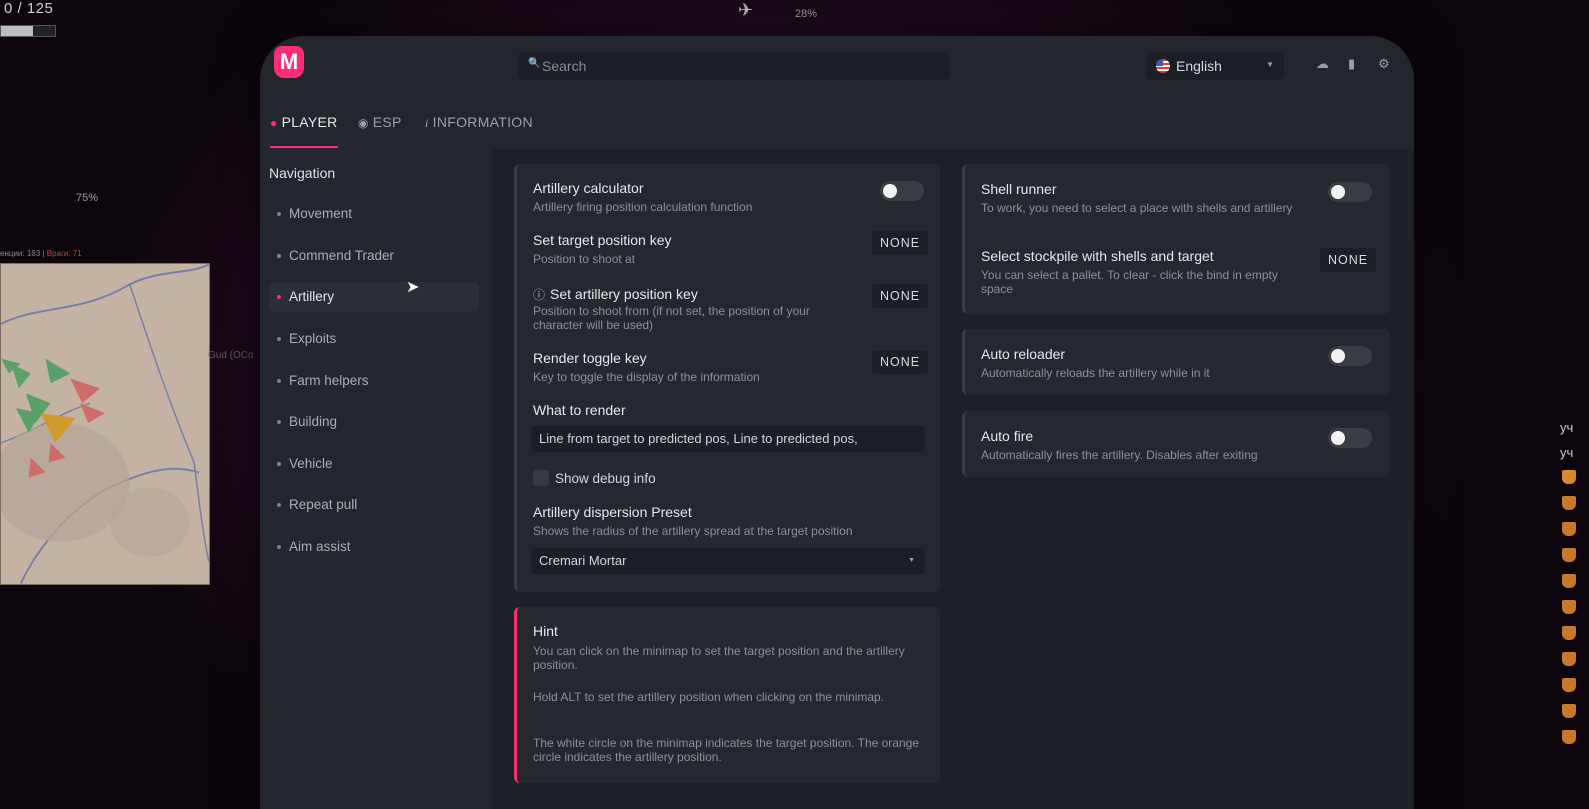 Image resolution: width=1589 pixels, height=809 pixels. I want to click on sidebar-item-label: Commend Trader, so click(342, 255).